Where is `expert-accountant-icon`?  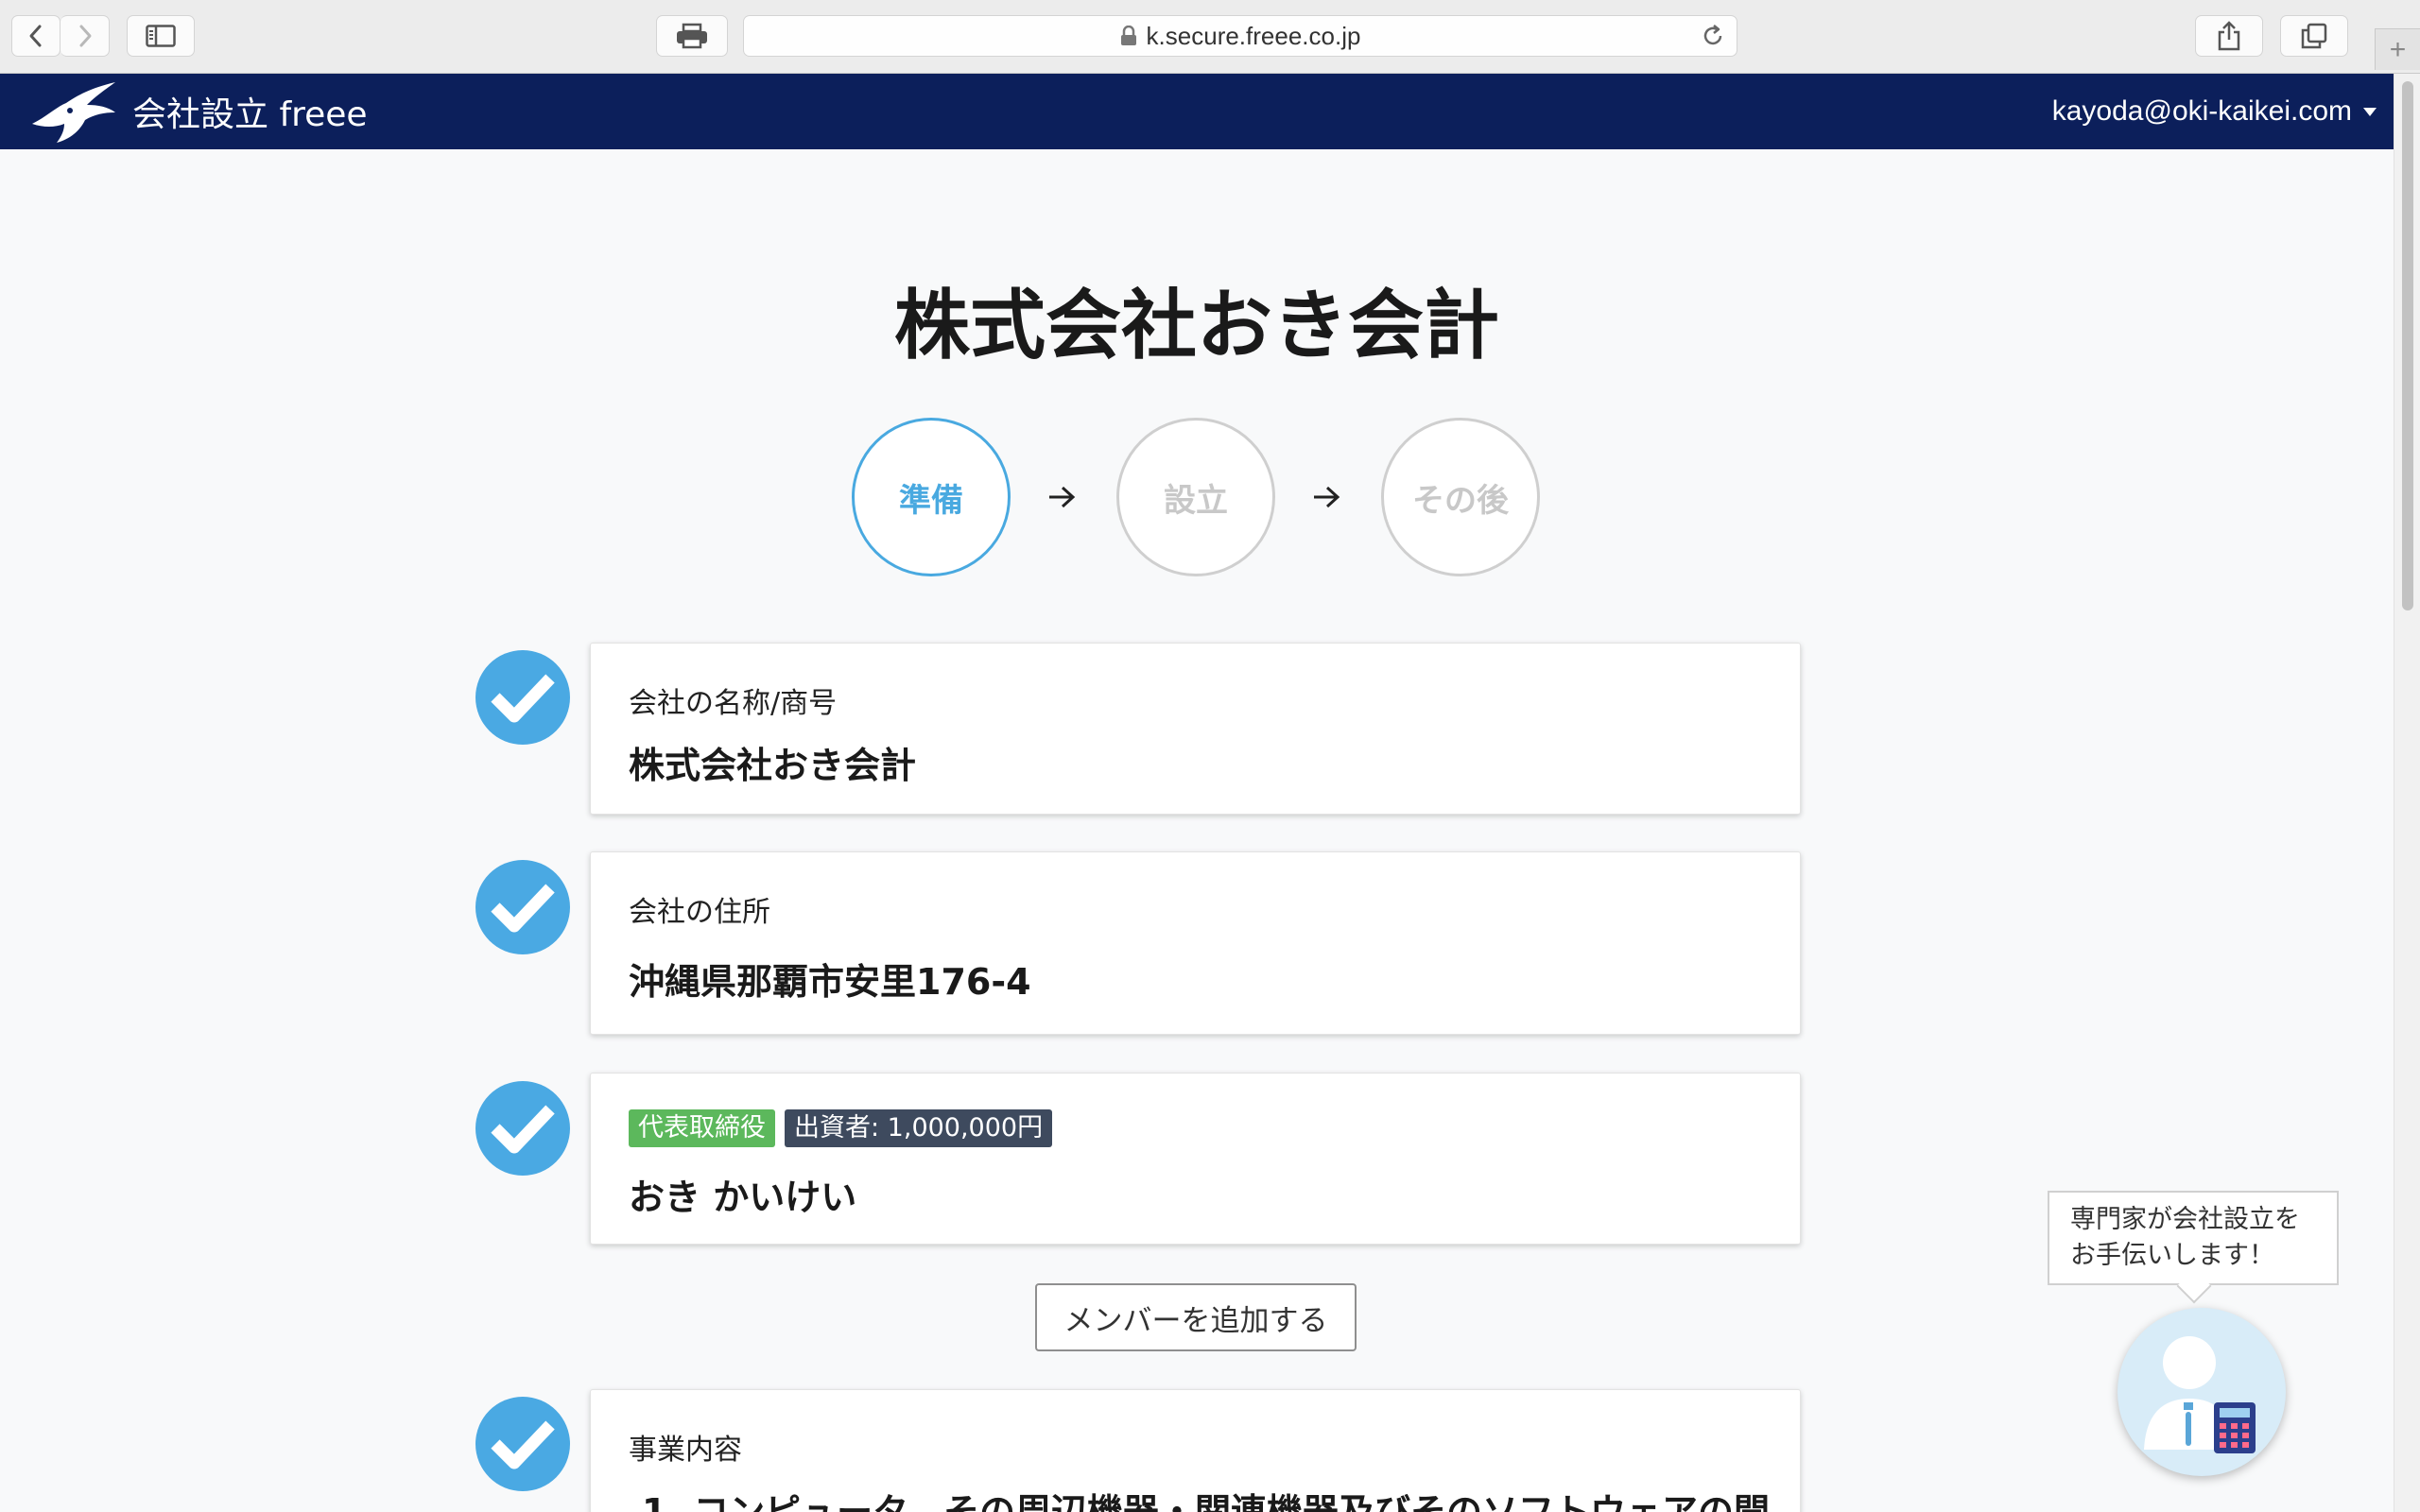 expert-accountant-icon is located at coordinates (2200, 1394).